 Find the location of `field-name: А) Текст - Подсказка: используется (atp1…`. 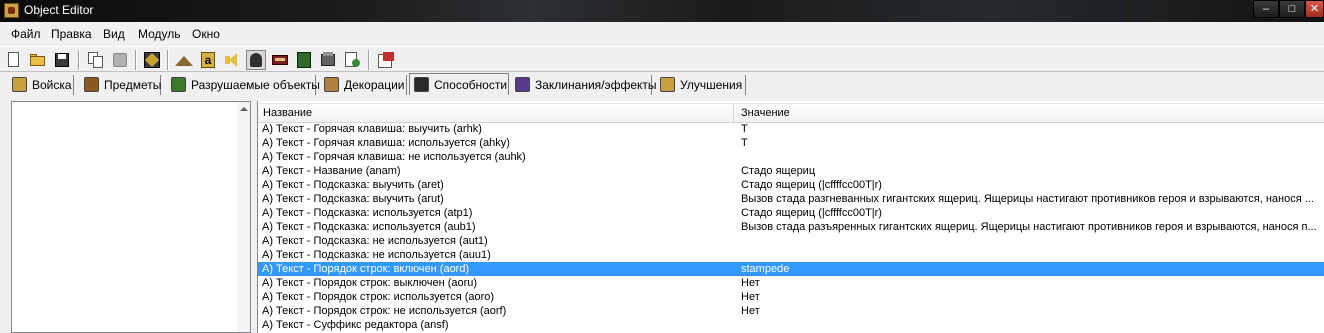

field-name: А) Текст - Подсказка: используется (atp1… is located at coordinates (367, 213).